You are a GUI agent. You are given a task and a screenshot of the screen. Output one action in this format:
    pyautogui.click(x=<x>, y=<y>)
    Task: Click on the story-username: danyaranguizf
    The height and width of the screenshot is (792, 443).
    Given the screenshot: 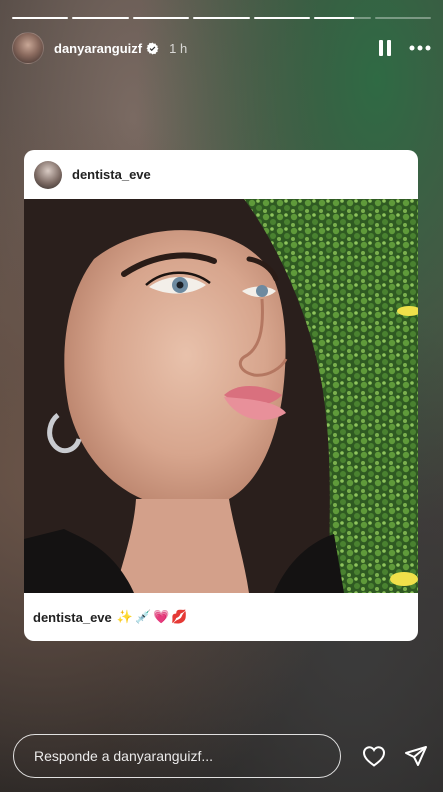 What is the action you would take?
    pyautogui.click(x=98, y=48)
    